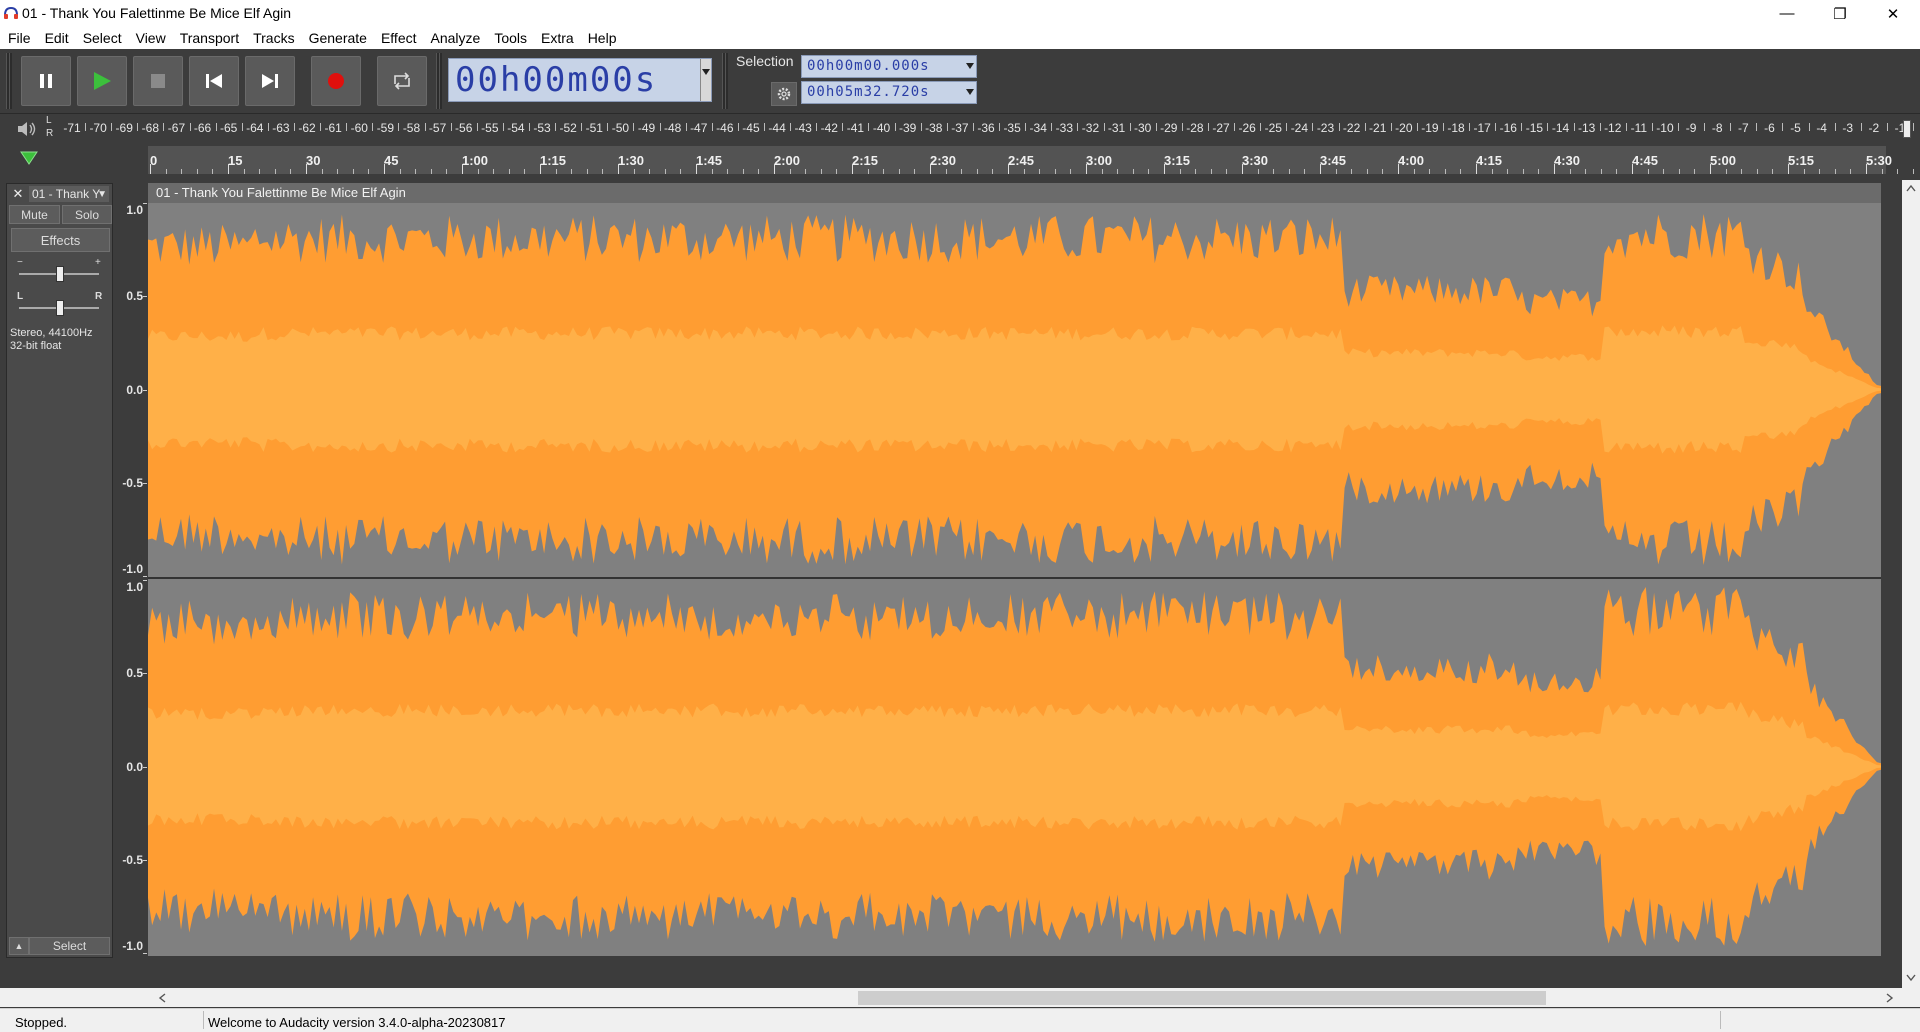 The width and height of the screenshot is (1920, 1032). I want to click on scroll-up-icon, so click(1911, 188).